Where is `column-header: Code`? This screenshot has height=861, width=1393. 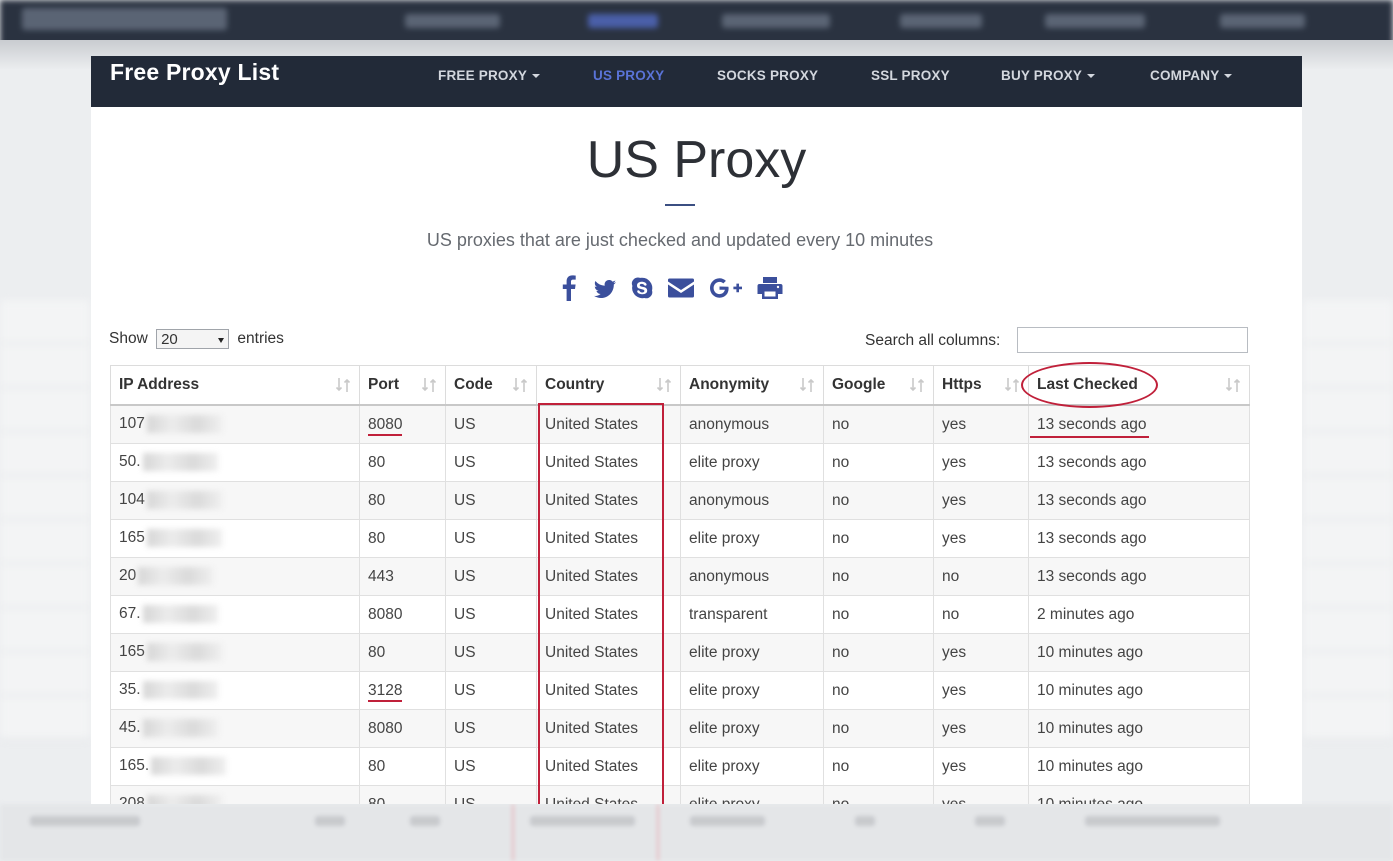
column-header: Code is located at coordinates (491, 385).